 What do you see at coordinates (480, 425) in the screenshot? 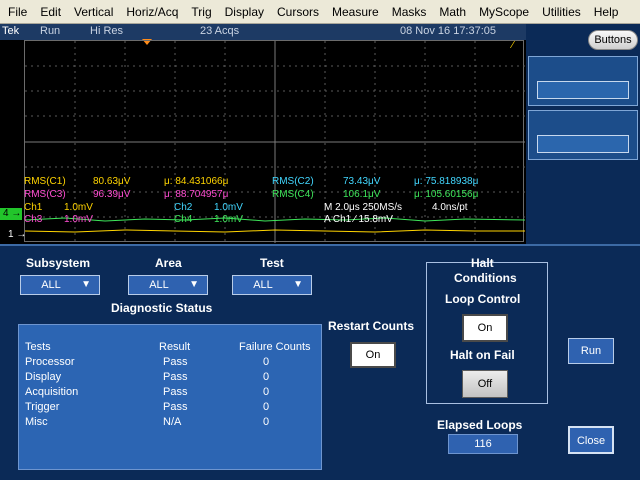
I see `elapsed-loops-label: Elapsed Loops` at bounding box center [480, 425].